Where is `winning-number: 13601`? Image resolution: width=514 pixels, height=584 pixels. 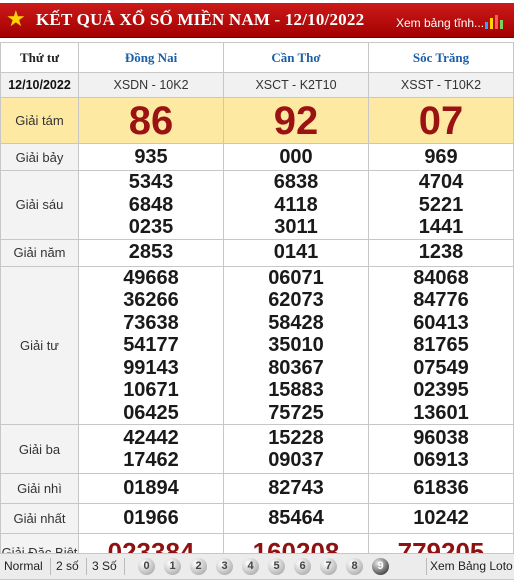
winning-number: 13601 is located at coordinates (441, 412).